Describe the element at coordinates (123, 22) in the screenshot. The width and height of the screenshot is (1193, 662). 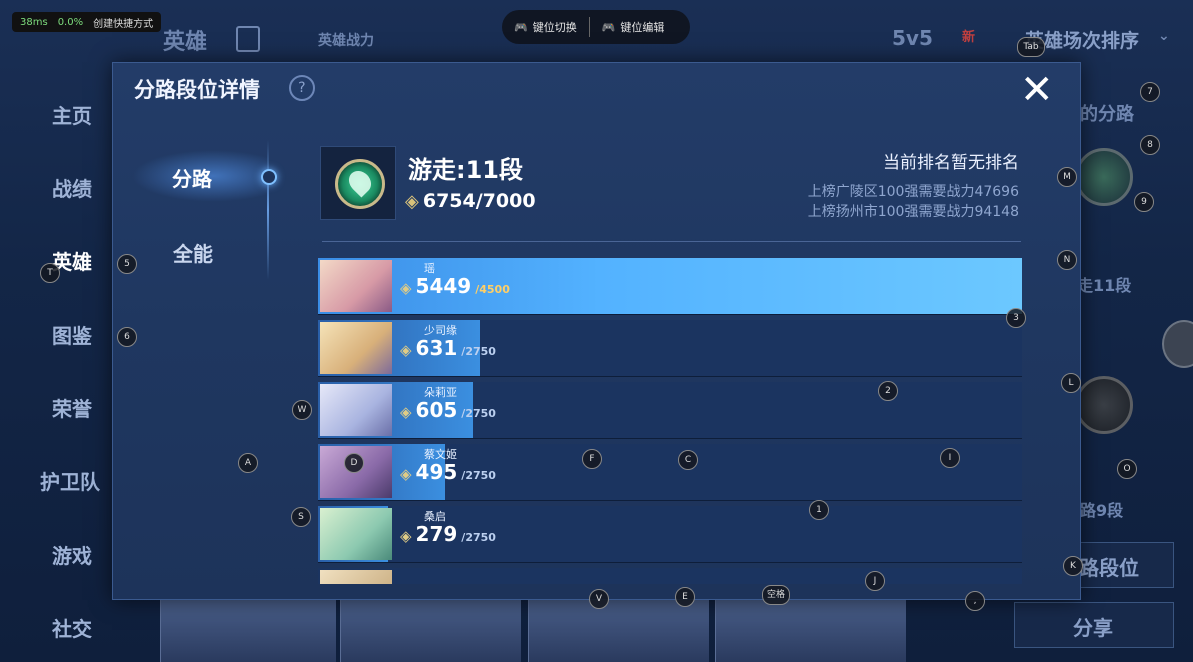
I see `shortcut-link: 创建快捷方式` at that location.